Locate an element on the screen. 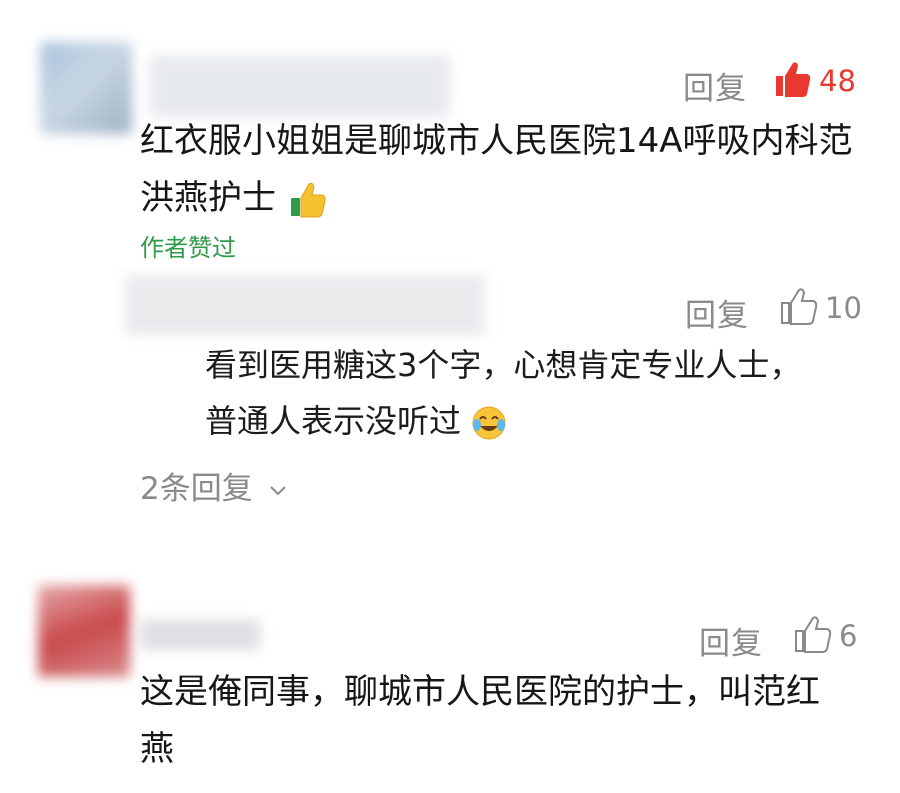 This screenshot has height=793, width=900. reply-text-line: 看到医用糖这3个字，心想肯定专业人士， is located at coordinates (503, 365).